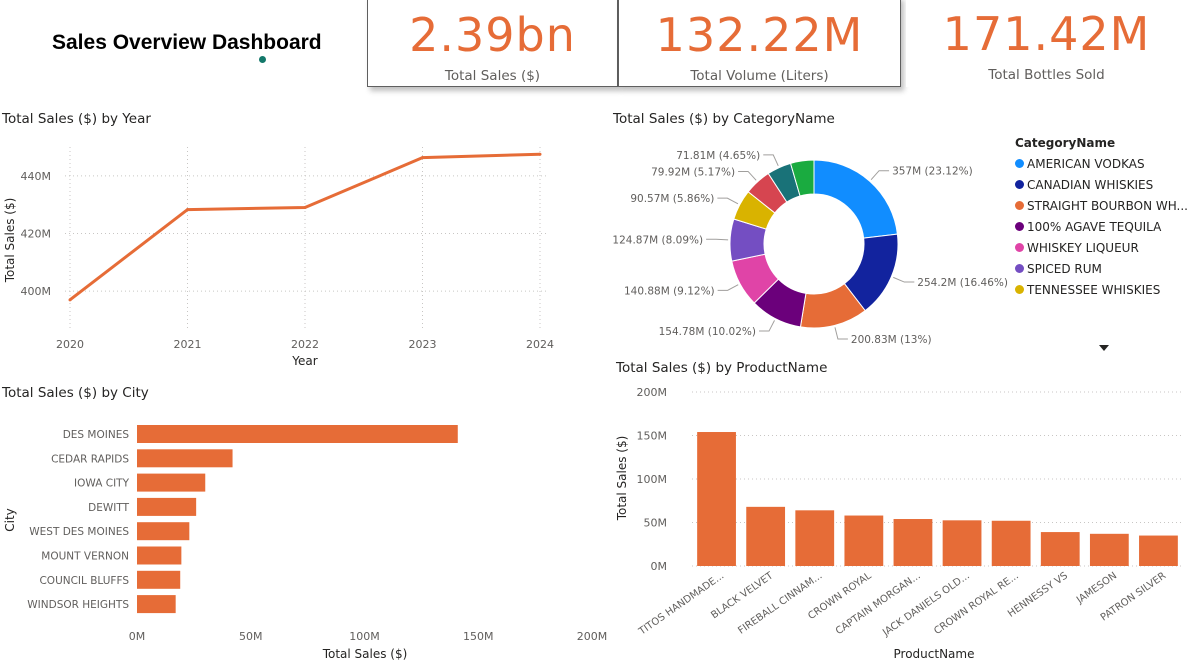  Describe the element at coordinates (1046, 75) in the screenshot. I see `kpi-label: Total Bottles Sold` at that location.